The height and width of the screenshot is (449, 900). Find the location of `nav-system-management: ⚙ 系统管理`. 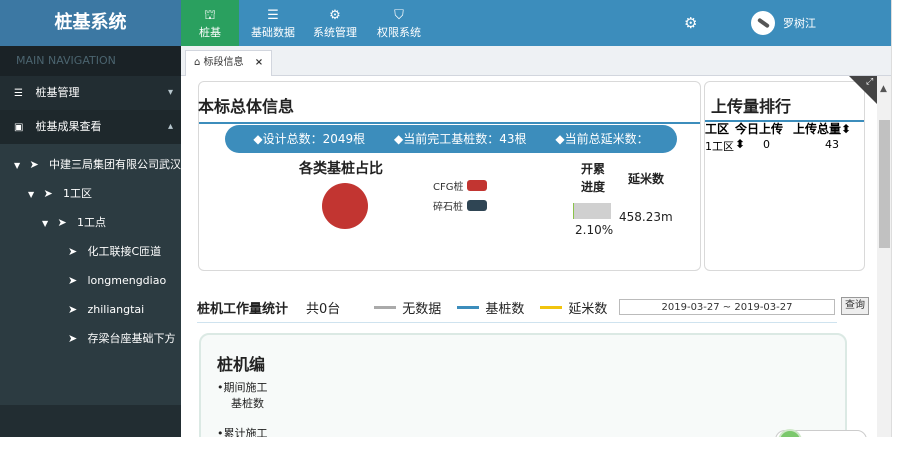

nav-system-management: ⚙ 系统管理 is located at coordinates (335, 23).